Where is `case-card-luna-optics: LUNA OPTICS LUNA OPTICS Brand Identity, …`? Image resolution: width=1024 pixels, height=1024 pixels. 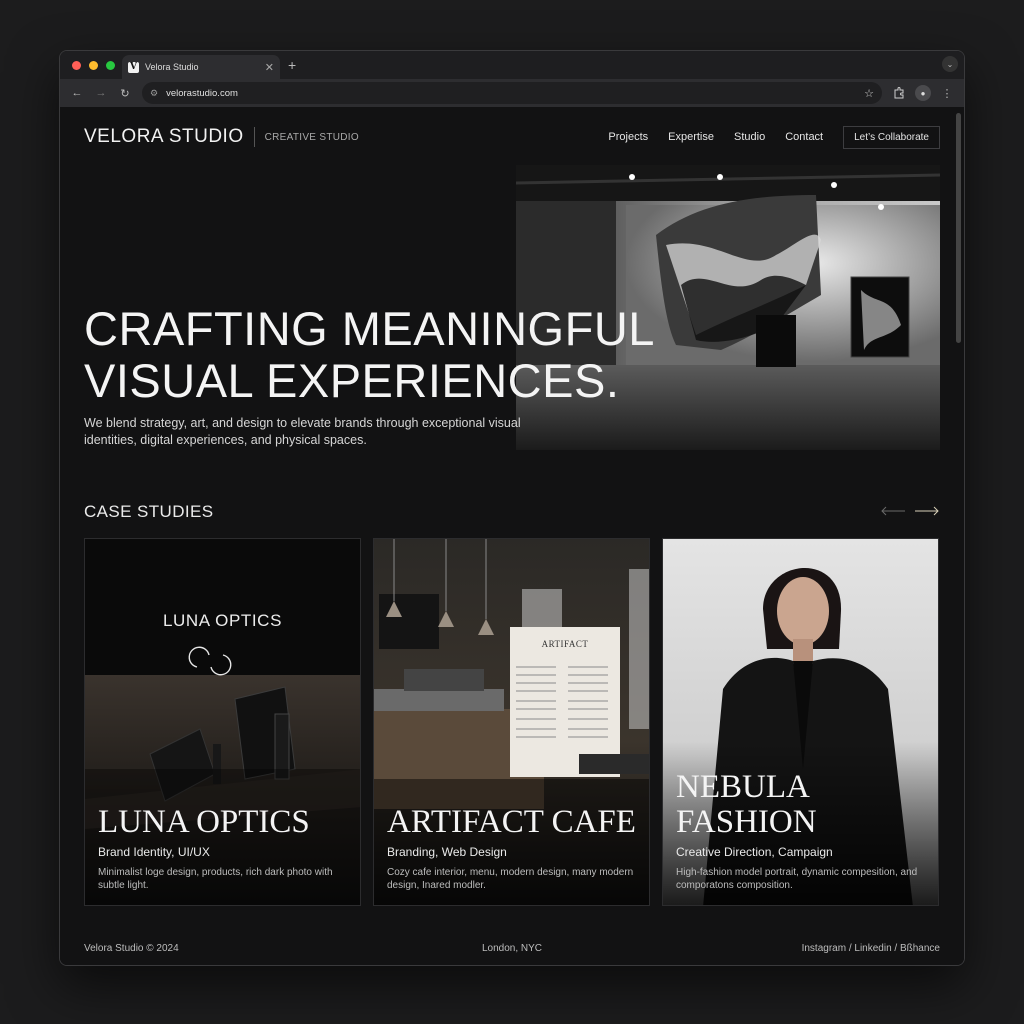
case-card-luna-optics: LUNA OPTICS LUNA OPTICS Brand Identity, … is located at coordinates (222, 722).